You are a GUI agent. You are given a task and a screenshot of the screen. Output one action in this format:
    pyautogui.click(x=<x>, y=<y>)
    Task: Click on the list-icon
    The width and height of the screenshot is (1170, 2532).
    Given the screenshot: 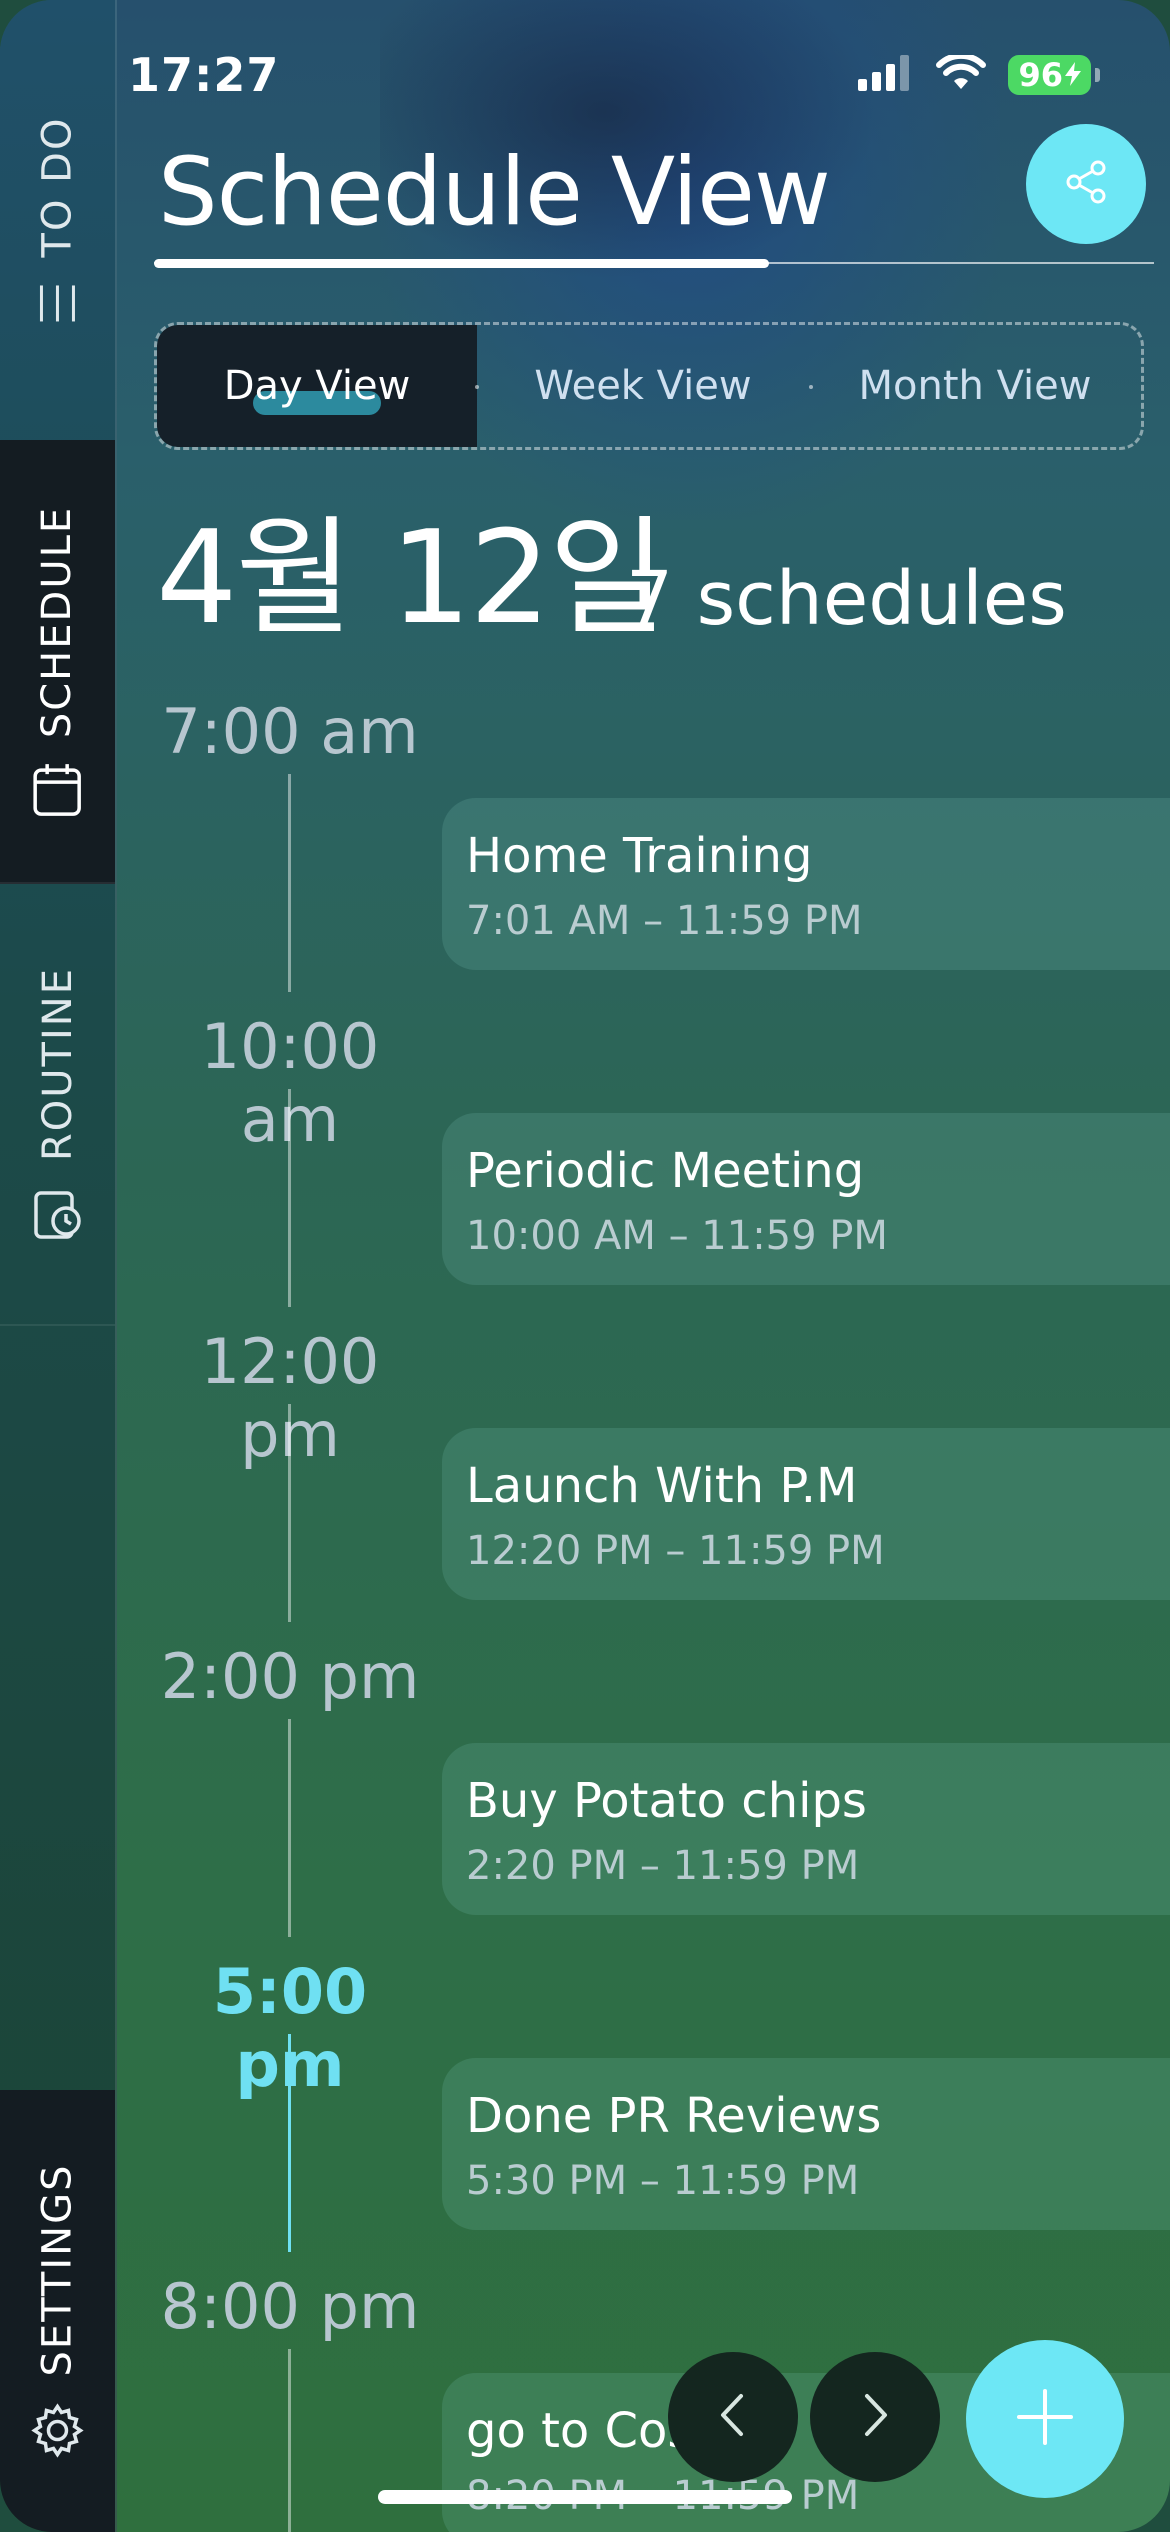 What is the action you would take?
    pyautogui.click(x=58, y=303)
    